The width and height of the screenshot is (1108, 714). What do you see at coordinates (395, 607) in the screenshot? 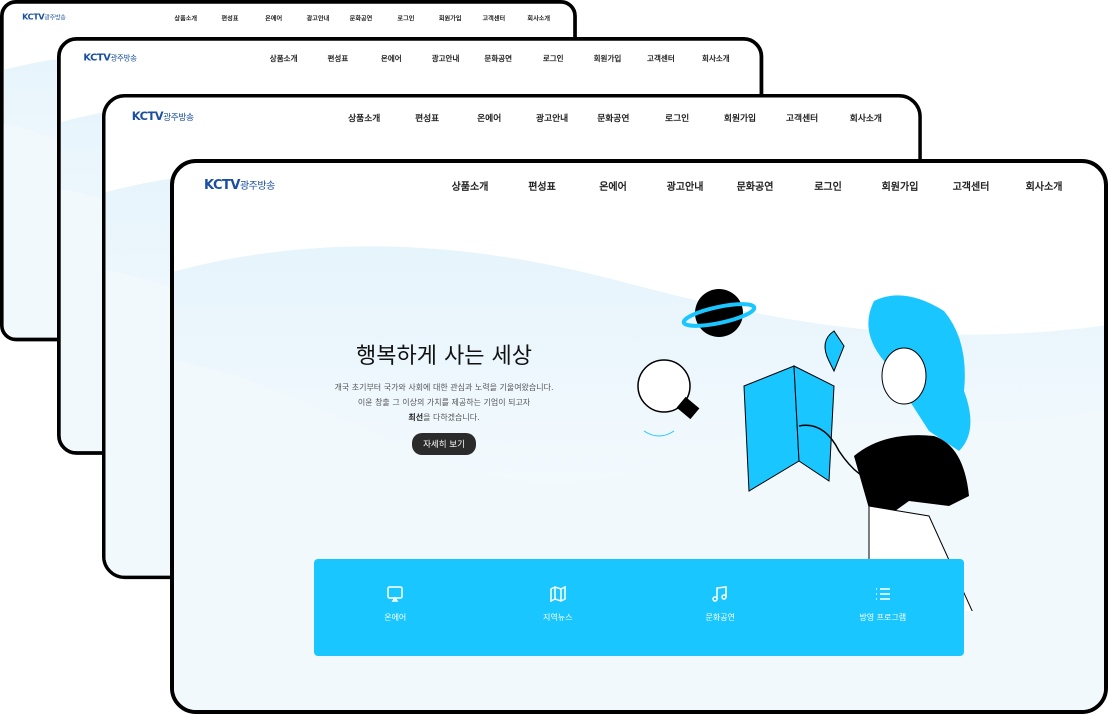
I see `quick-menu-onair: 온에어` at bounding box center [395, 607].